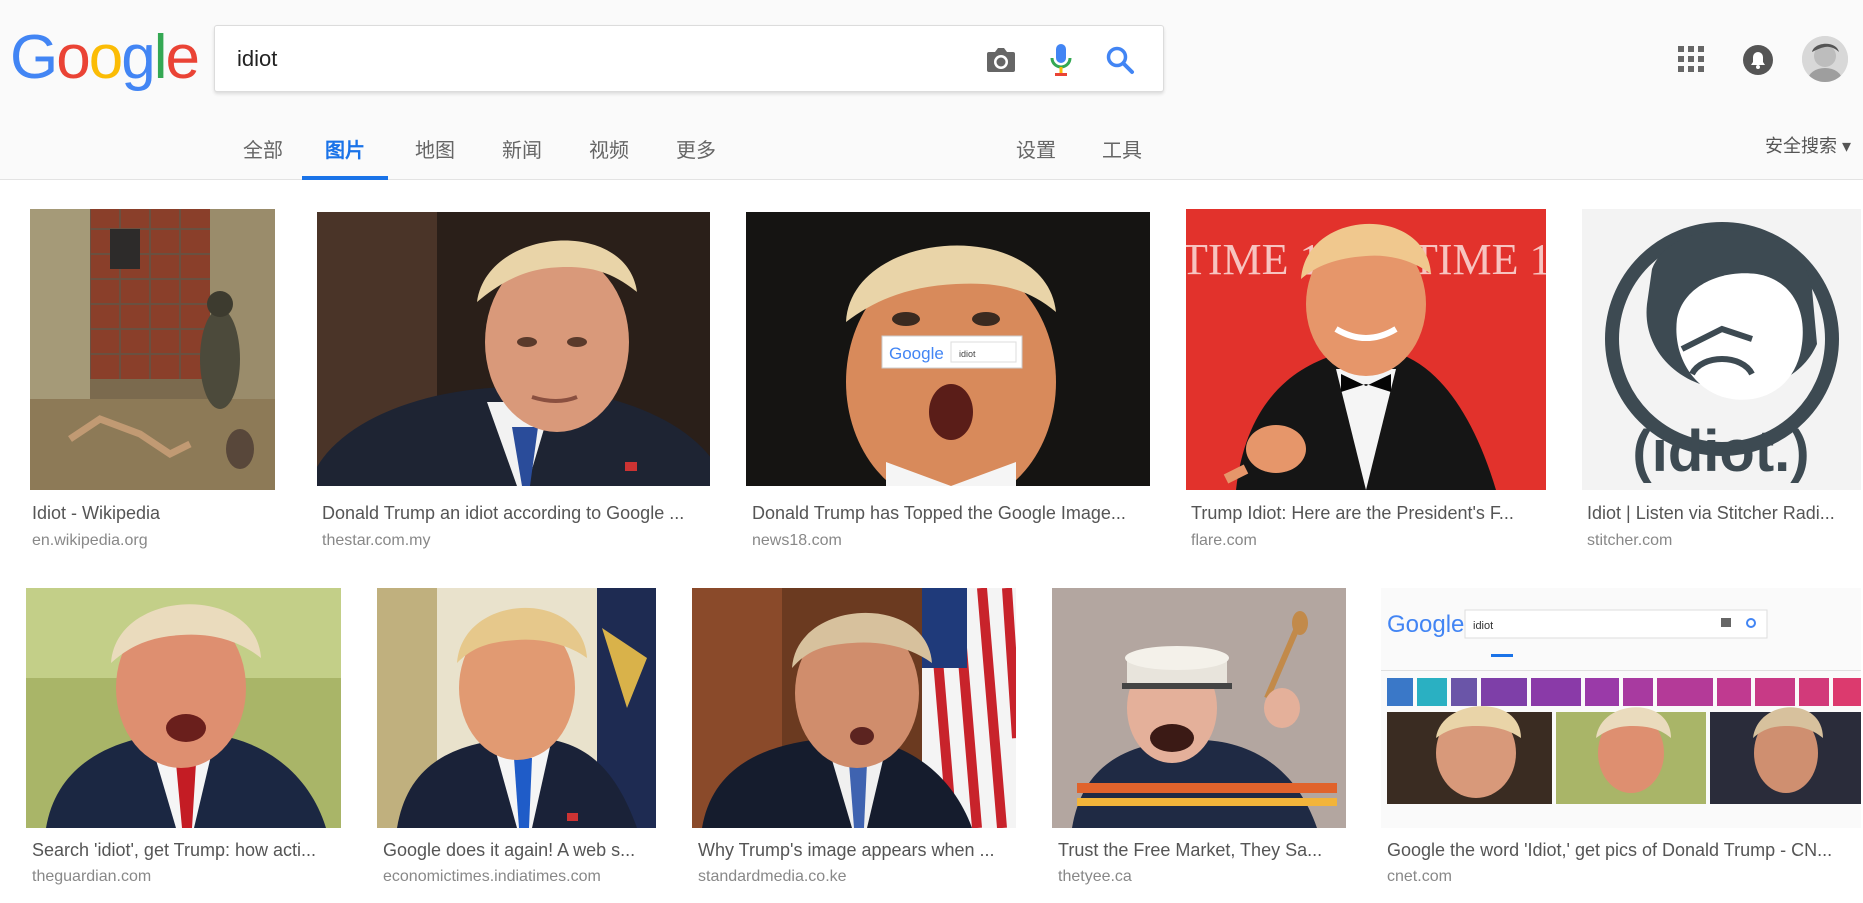  What do you see at coordinates (696, 152) in the screenshot?
I see `tab-more: 更多` at bounding box center [696, 152].